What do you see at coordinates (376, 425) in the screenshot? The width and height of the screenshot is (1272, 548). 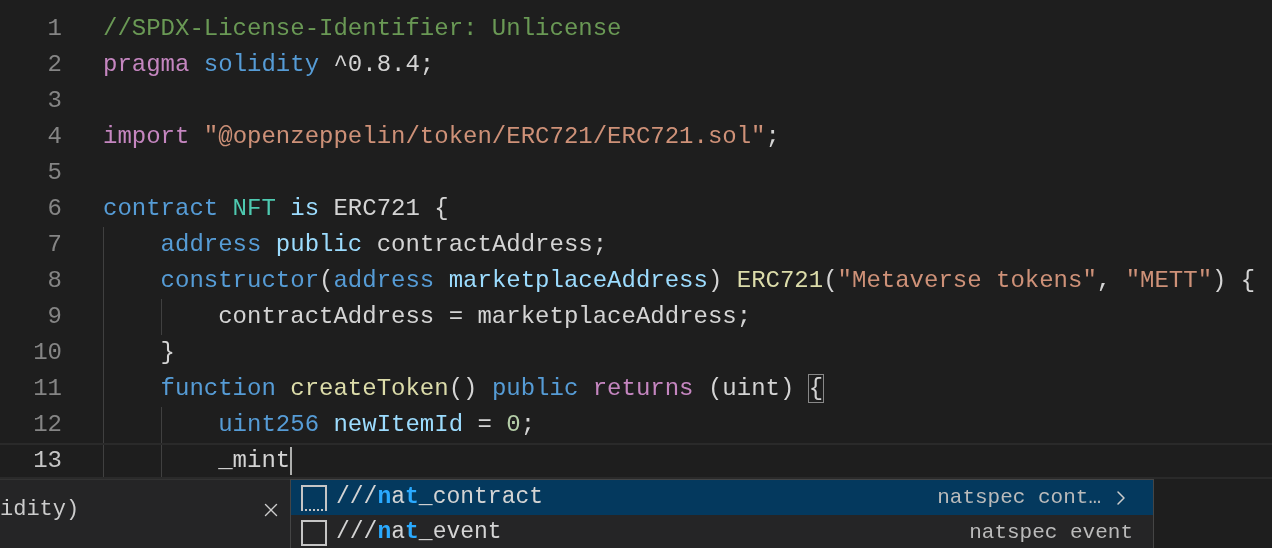 I see `code-line: uint256 newItemId = 0;` at bounding box center [376, 425].